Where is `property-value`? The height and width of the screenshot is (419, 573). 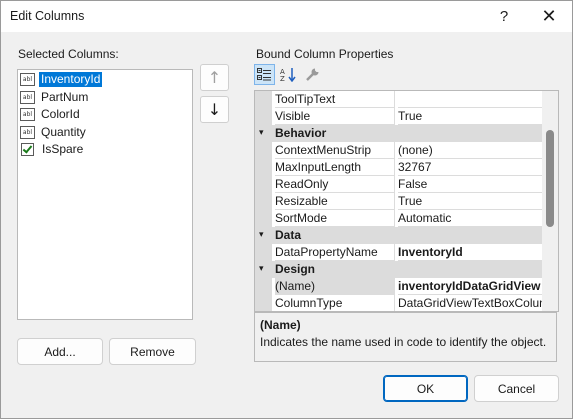 property-value is located at coordinates (470, 99).